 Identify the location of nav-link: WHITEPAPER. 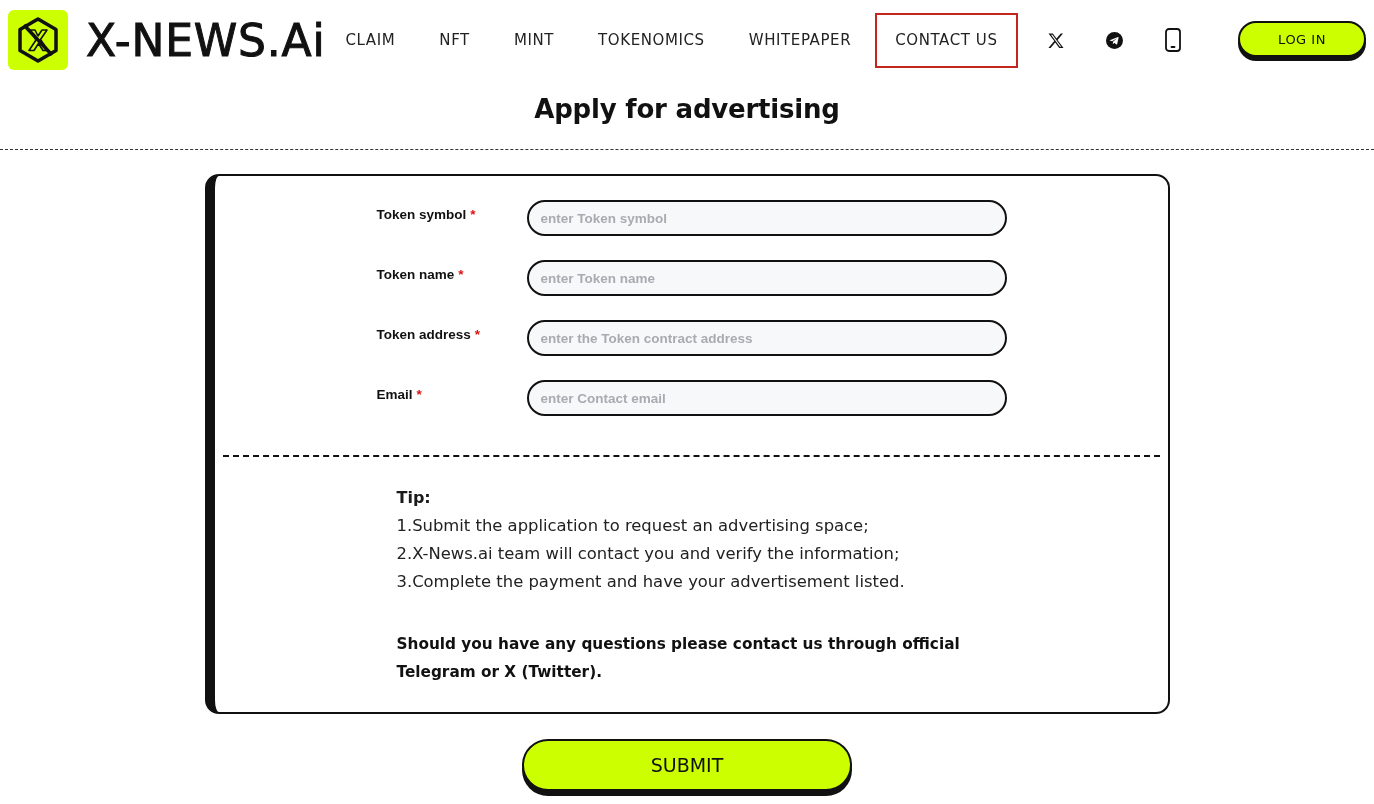
(800, 40).